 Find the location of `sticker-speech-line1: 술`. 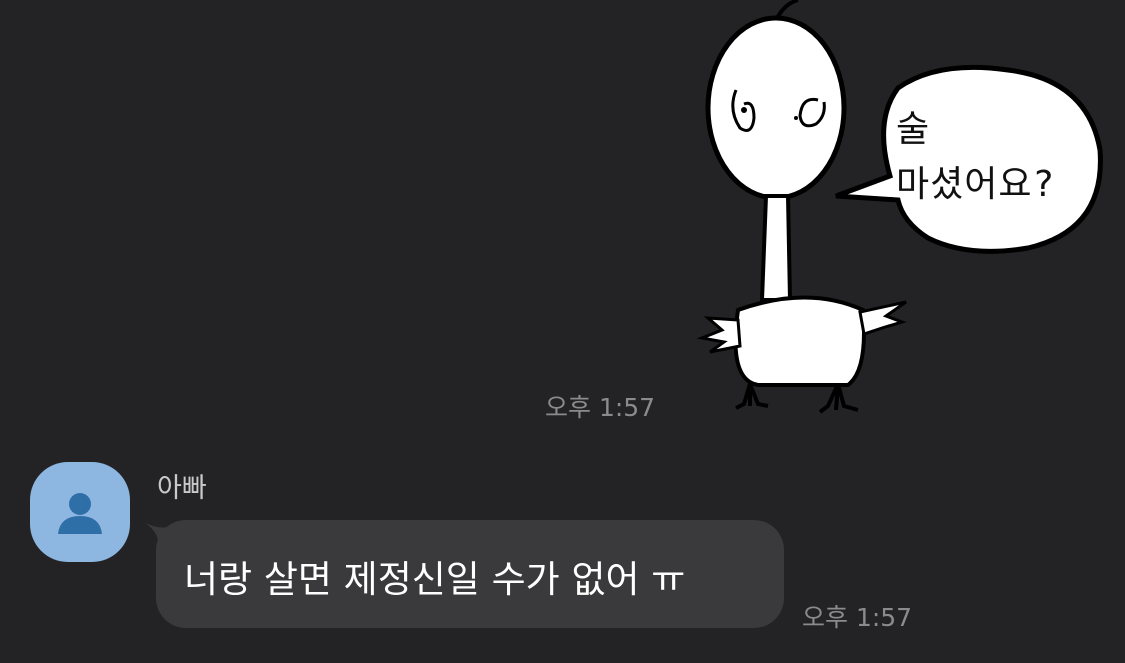

sticker-speech-line1: 술 is located at coordinates (913, 129).